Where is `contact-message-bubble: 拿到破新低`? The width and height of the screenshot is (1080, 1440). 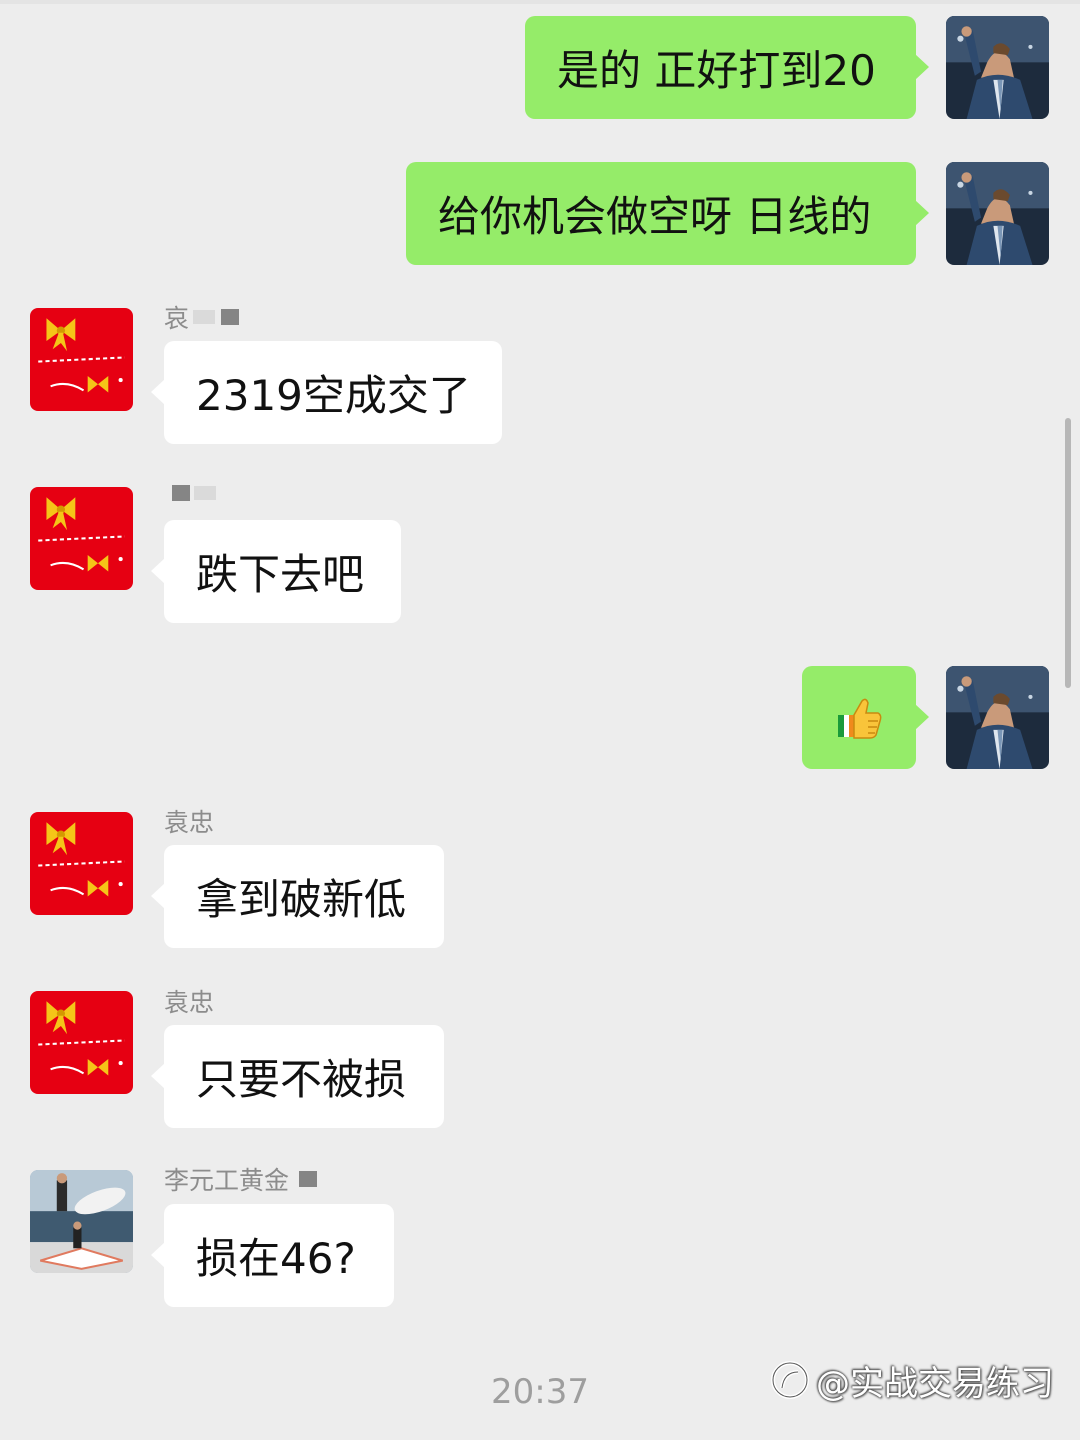
contact-message-bubble: 拿到破新低 is located at coordinates (297, 896).